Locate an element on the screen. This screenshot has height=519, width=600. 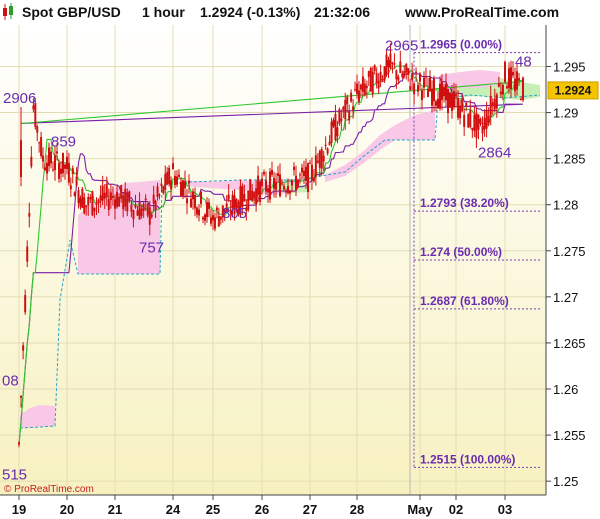
y-tick-label: 1.285 is located at coordinates (569, 159).